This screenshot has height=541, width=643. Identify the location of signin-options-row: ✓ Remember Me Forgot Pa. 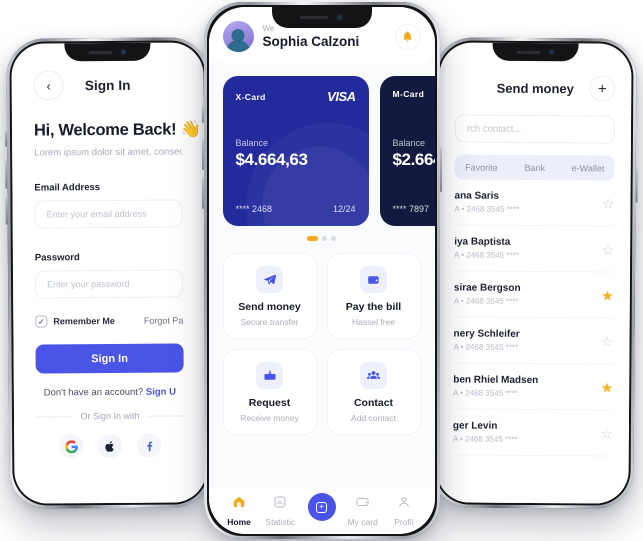
(109, 321).